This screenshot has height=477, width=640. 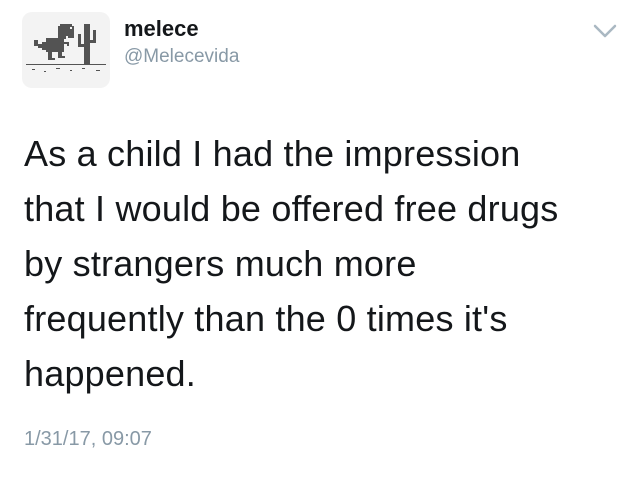 I want to click on avatar, so click(x=66, y=50).